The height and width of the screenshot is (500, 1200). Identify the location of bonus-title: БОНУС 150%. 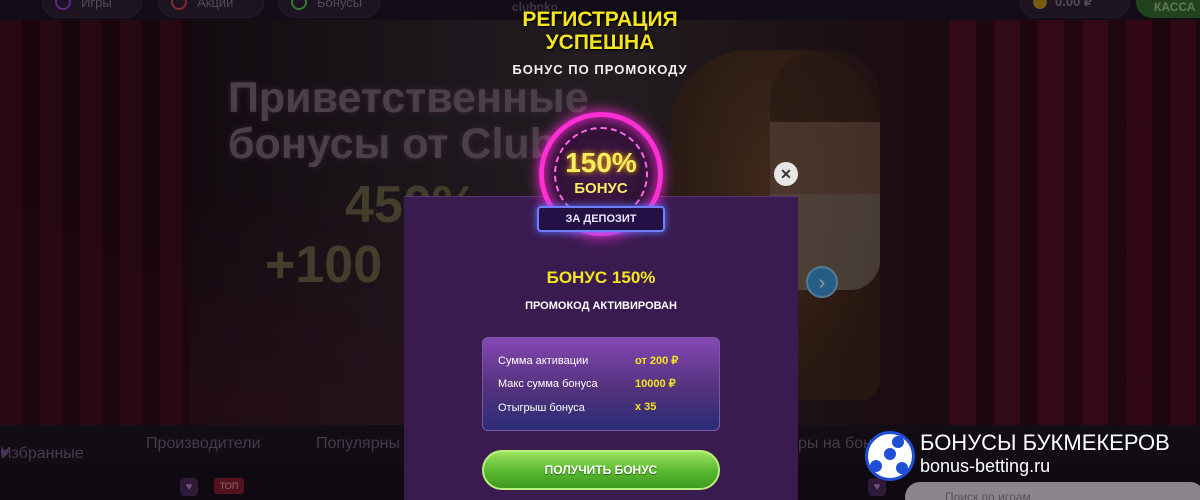
(601, 277).